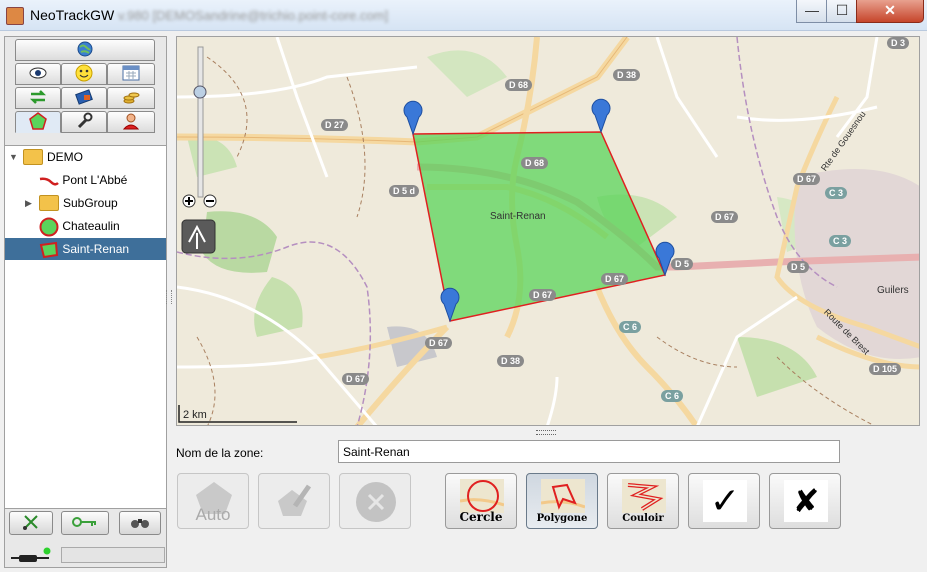  What do you see at coordinates (113, 555) in the screenshot?
I see `progress-bar` at bounding box center [113, 555].